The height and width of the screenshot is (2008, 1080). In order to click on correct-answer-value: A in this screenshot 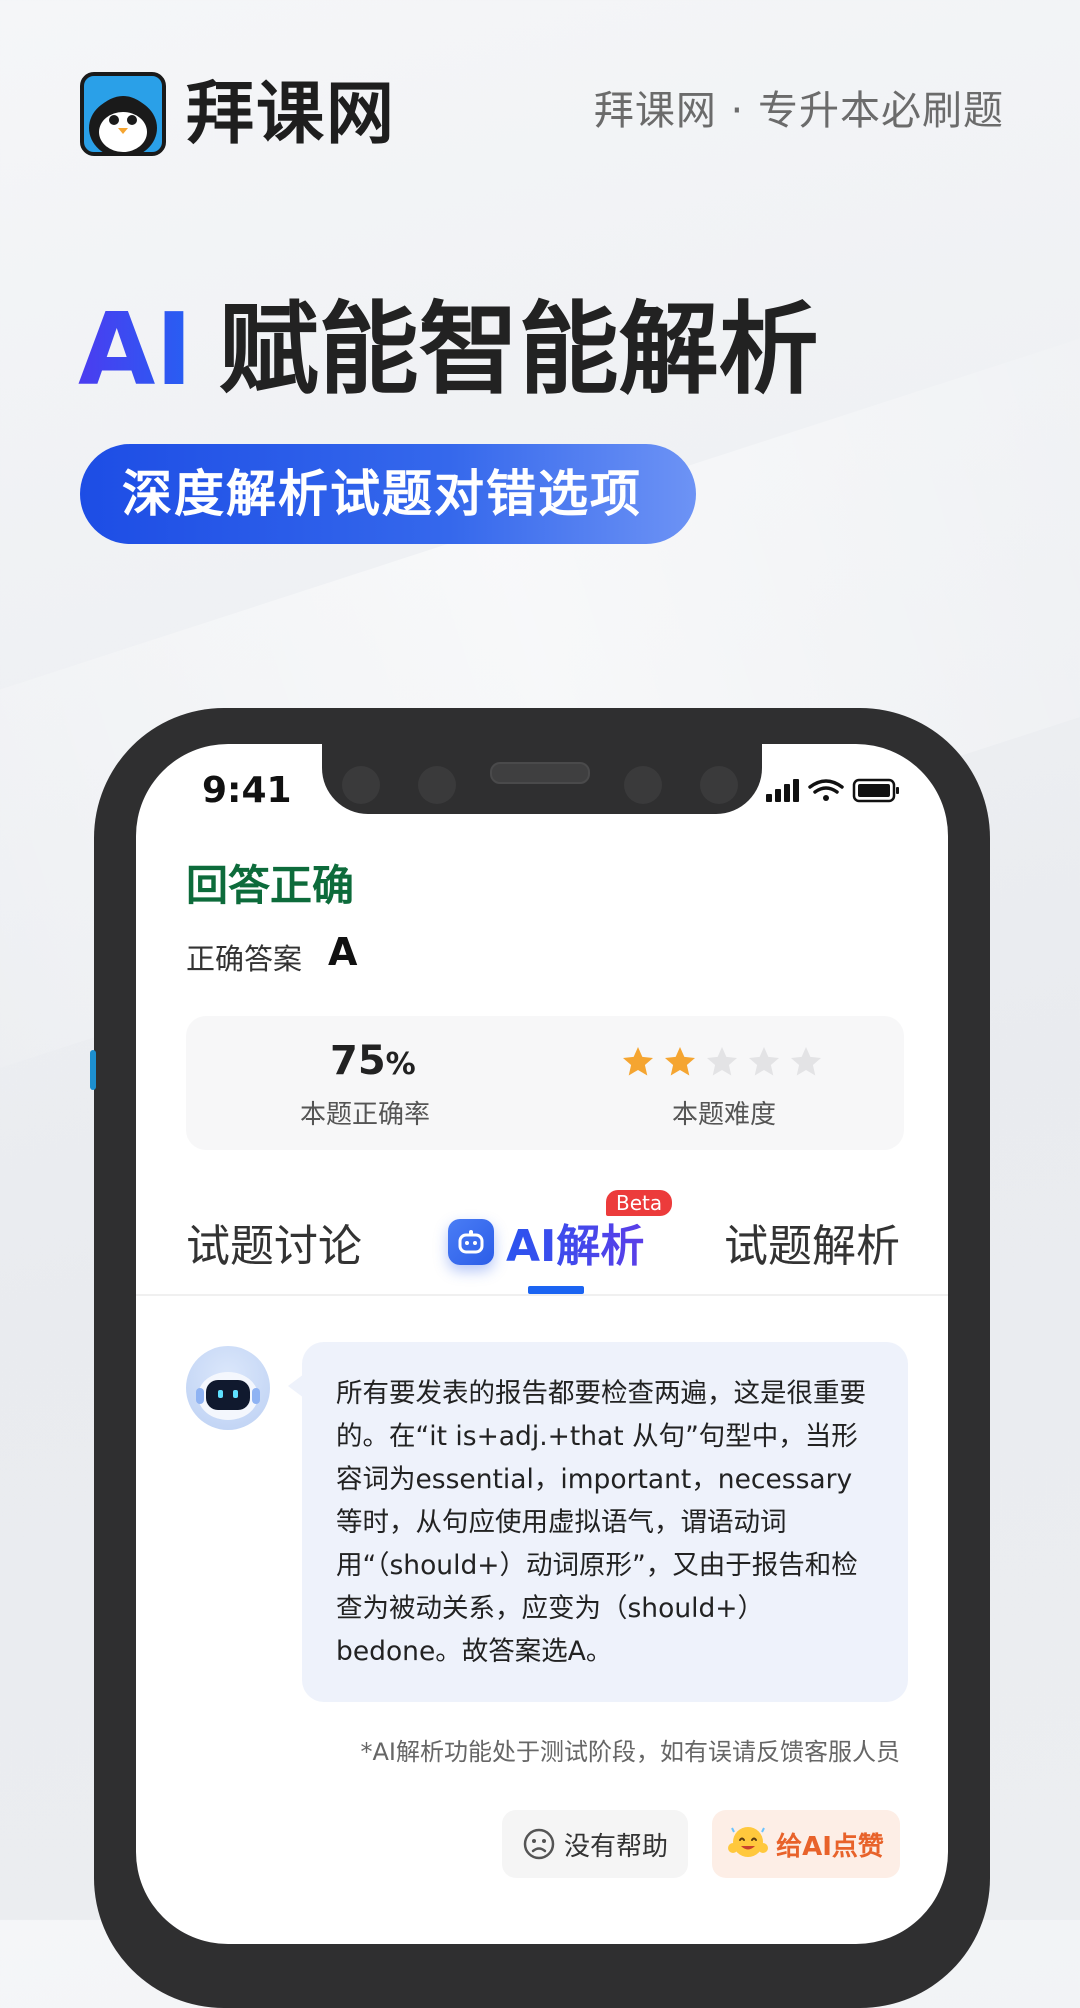, I will do `click(343, 952)`.